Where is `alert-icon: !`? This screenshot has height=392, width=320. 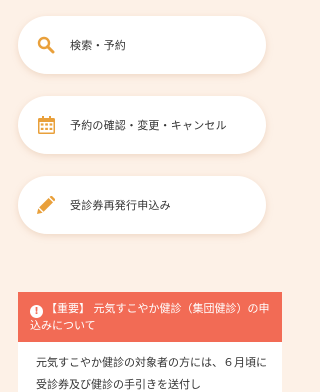 alert-icon: ! is located at coordinates (36, 311).